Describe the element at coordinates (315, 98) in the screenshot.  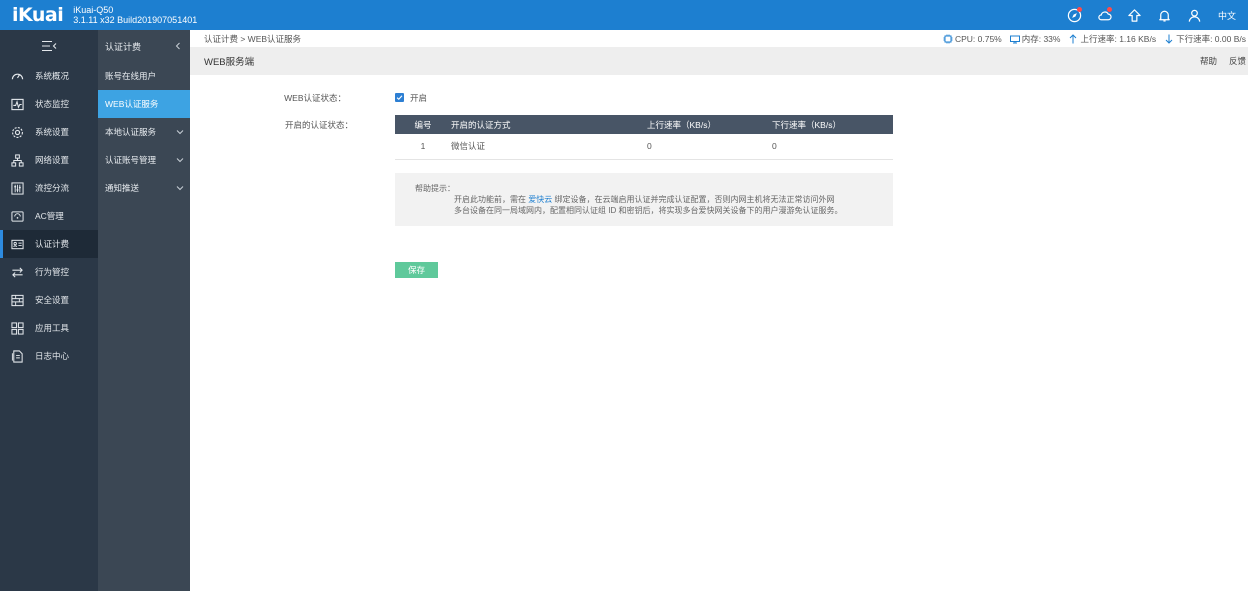
I see `web-auth-status-label: WEB认证状态：` at that location.